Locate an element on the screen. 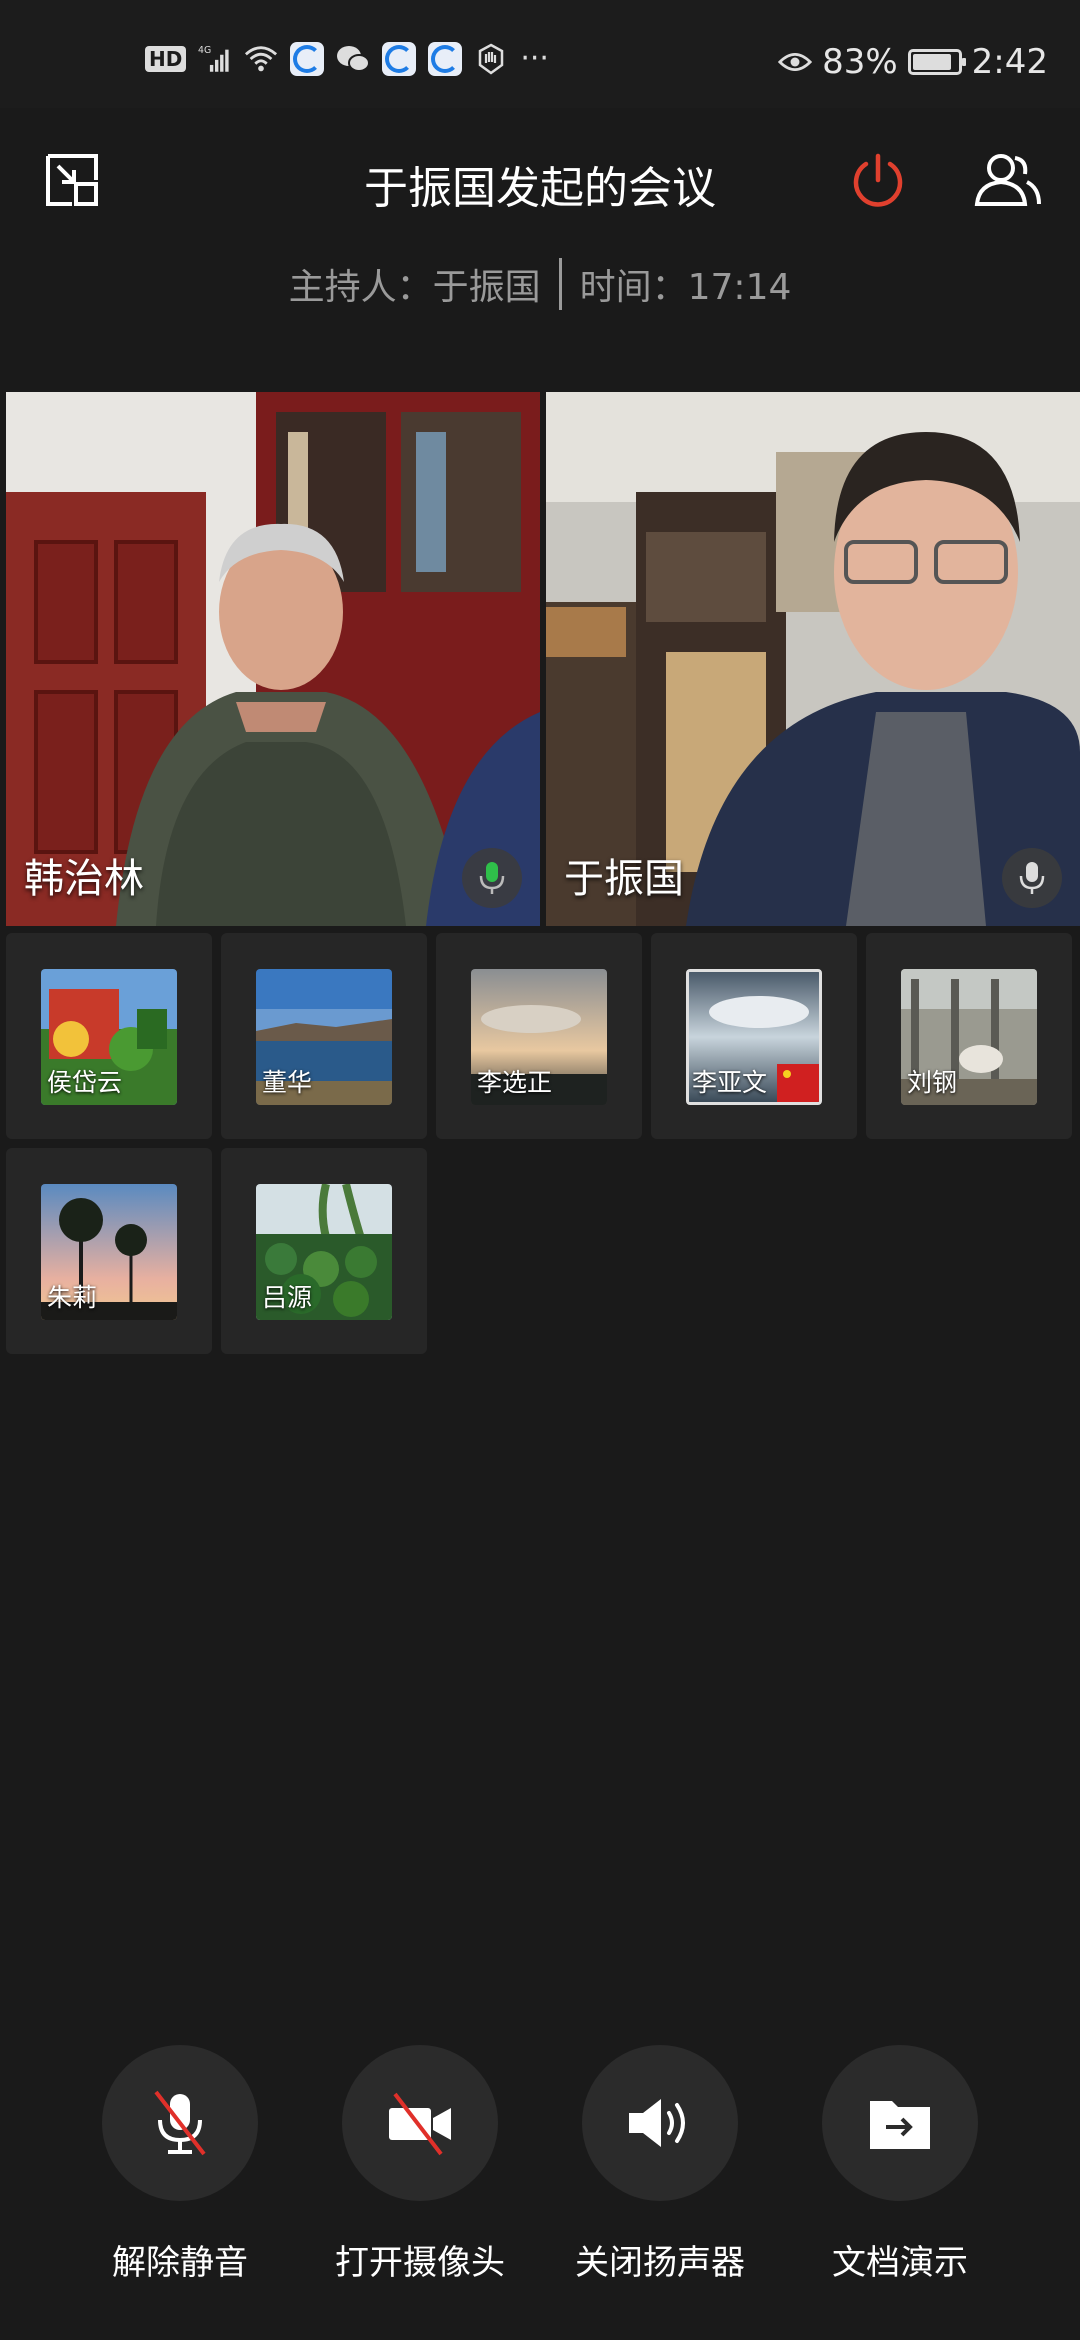 The width and height of the screenshot is (1080, 2340). wifi-icon is located at coordinates (261, 59).